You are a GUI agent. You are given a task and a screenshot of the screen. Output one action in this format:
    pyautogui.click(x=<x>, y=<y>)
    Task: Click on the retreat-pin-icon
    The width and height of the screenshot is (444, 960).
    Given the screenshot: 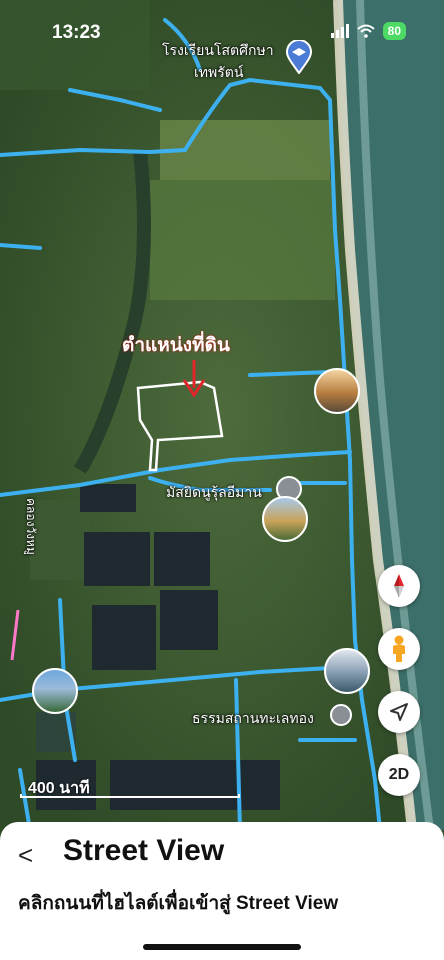 What is the action you would take?
    pyautogui.click(x=341, y=715)
    